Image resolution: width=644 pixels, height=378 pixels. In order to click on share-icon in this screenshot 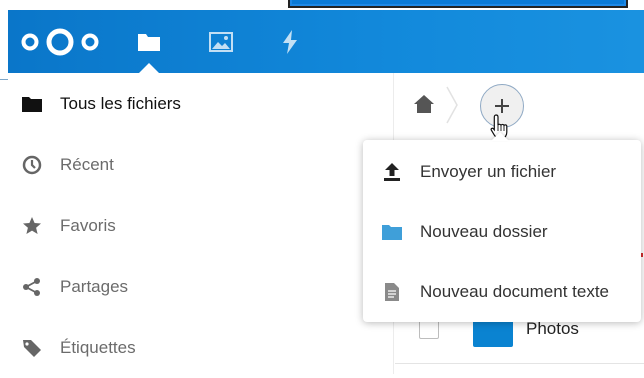, I will do `click(32, 287)`.